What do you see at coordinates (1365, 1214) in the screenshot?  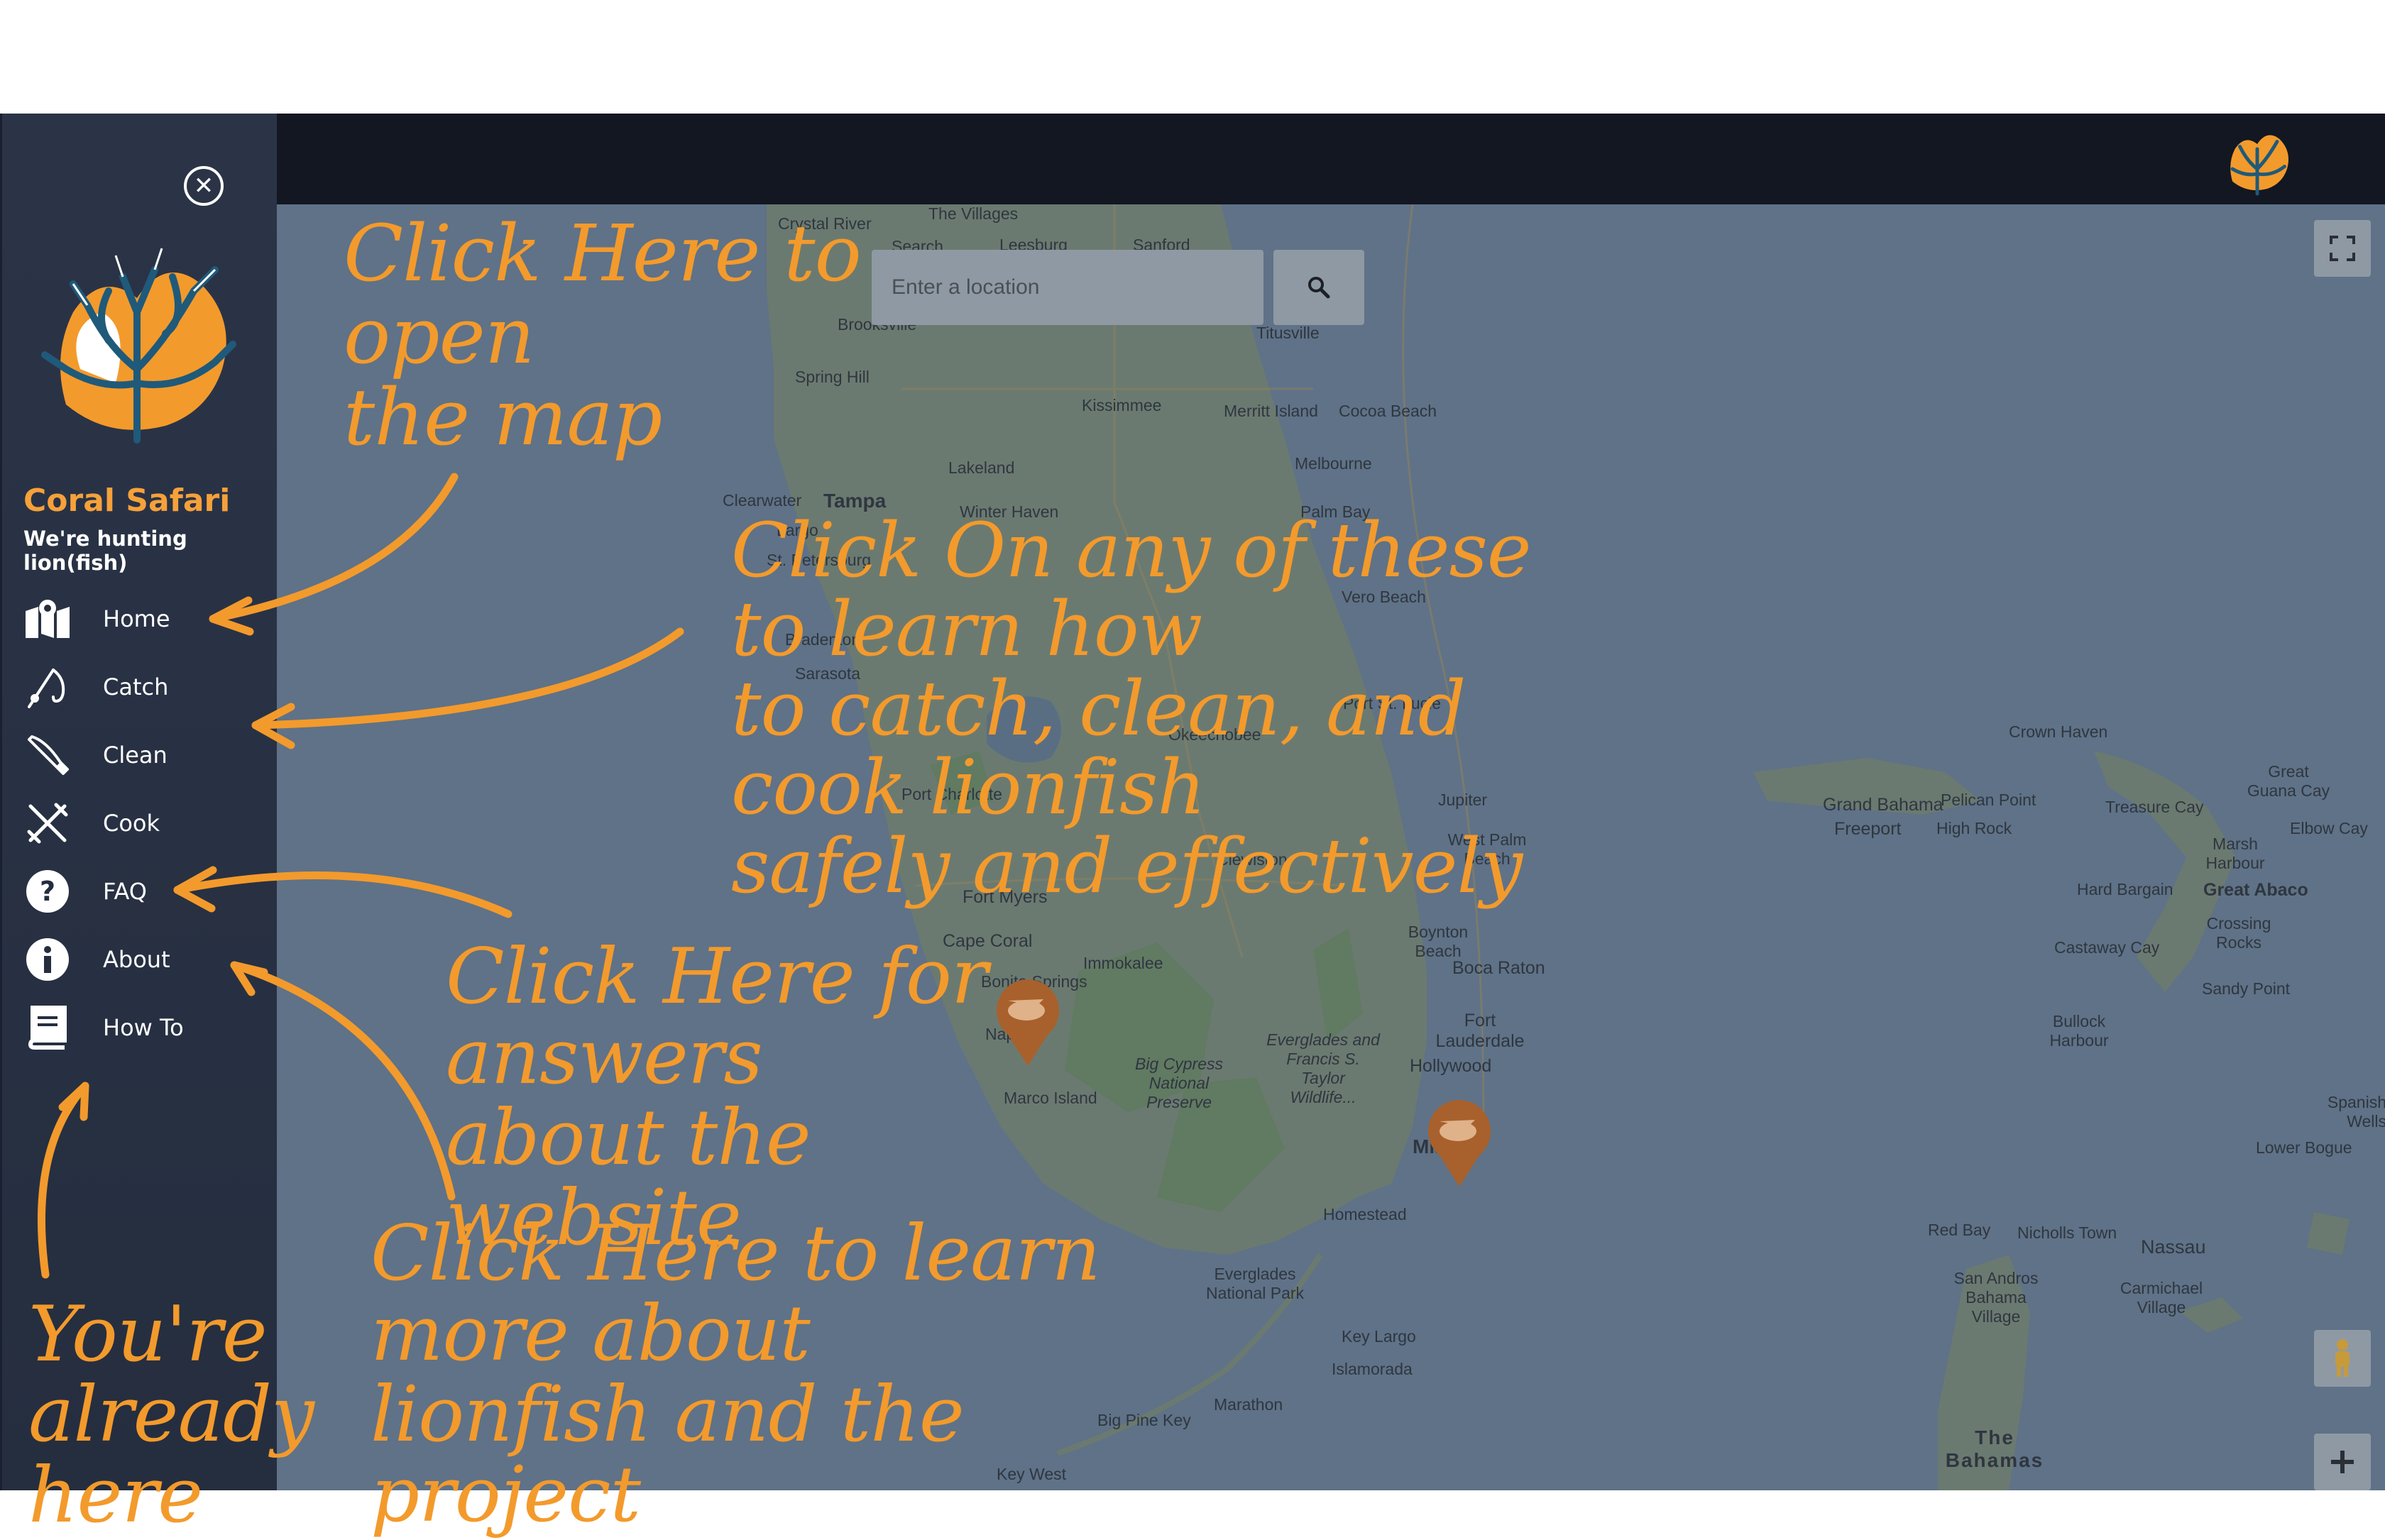 I see `map-place-label: Homestead` at bounding box center [1365, 1214].